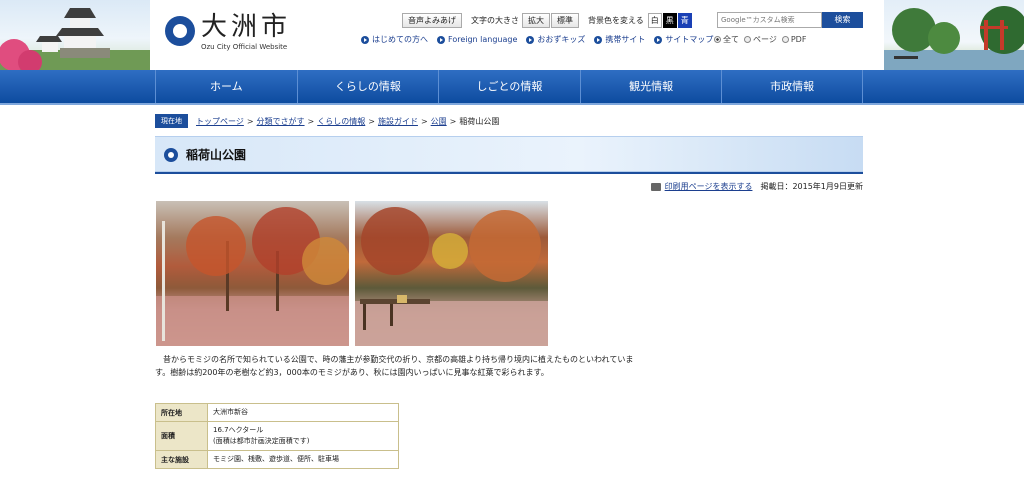 The height and width of the screenshot is (481, 1024). I want to click on bg-white-button: 白, so click(654, 20).